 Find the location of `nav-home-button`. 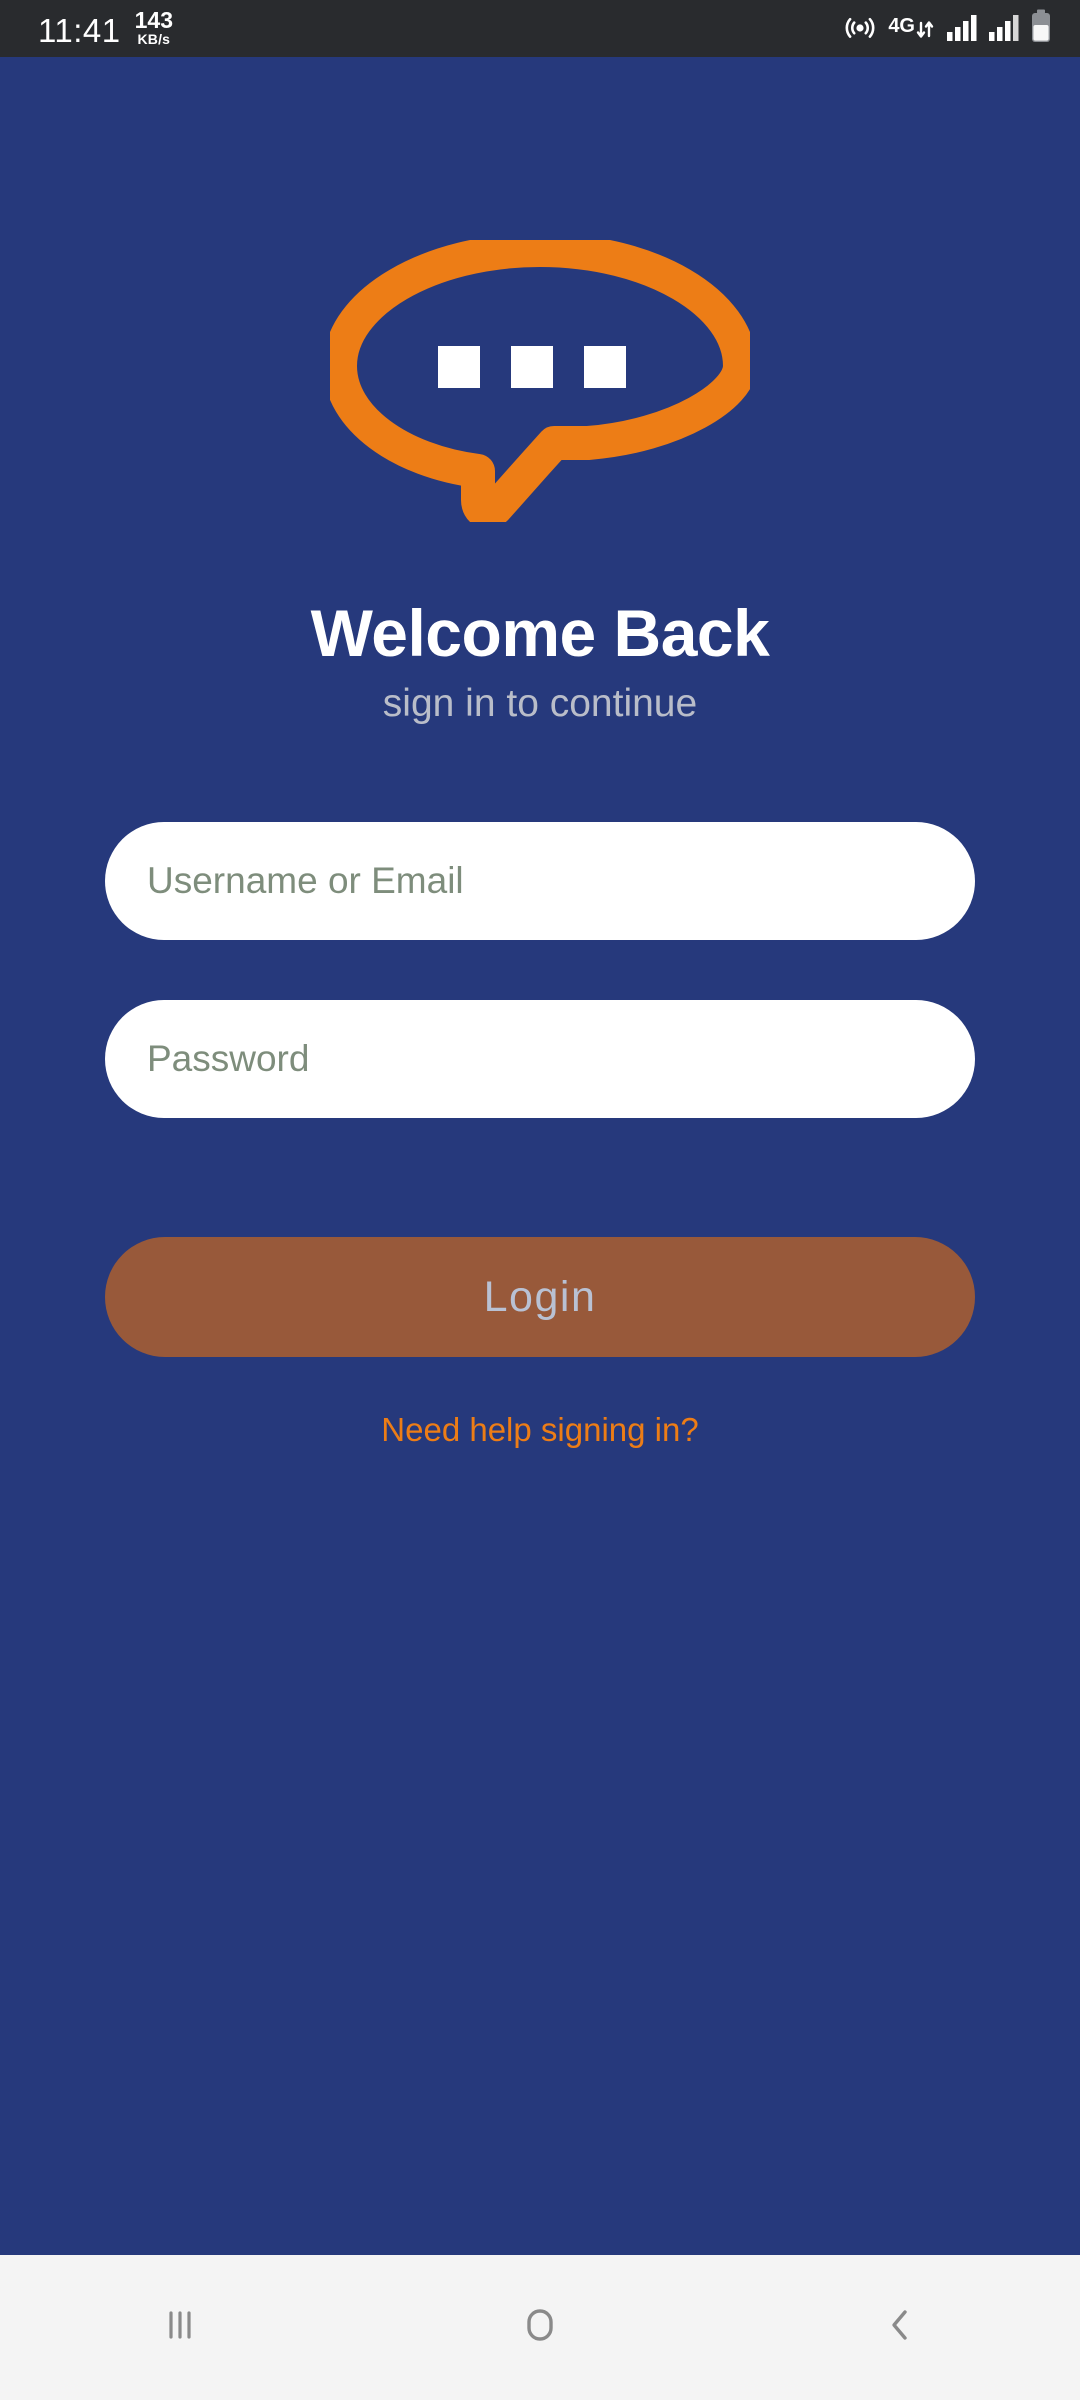

nav-home-button is located at coordinates (540, 2327).